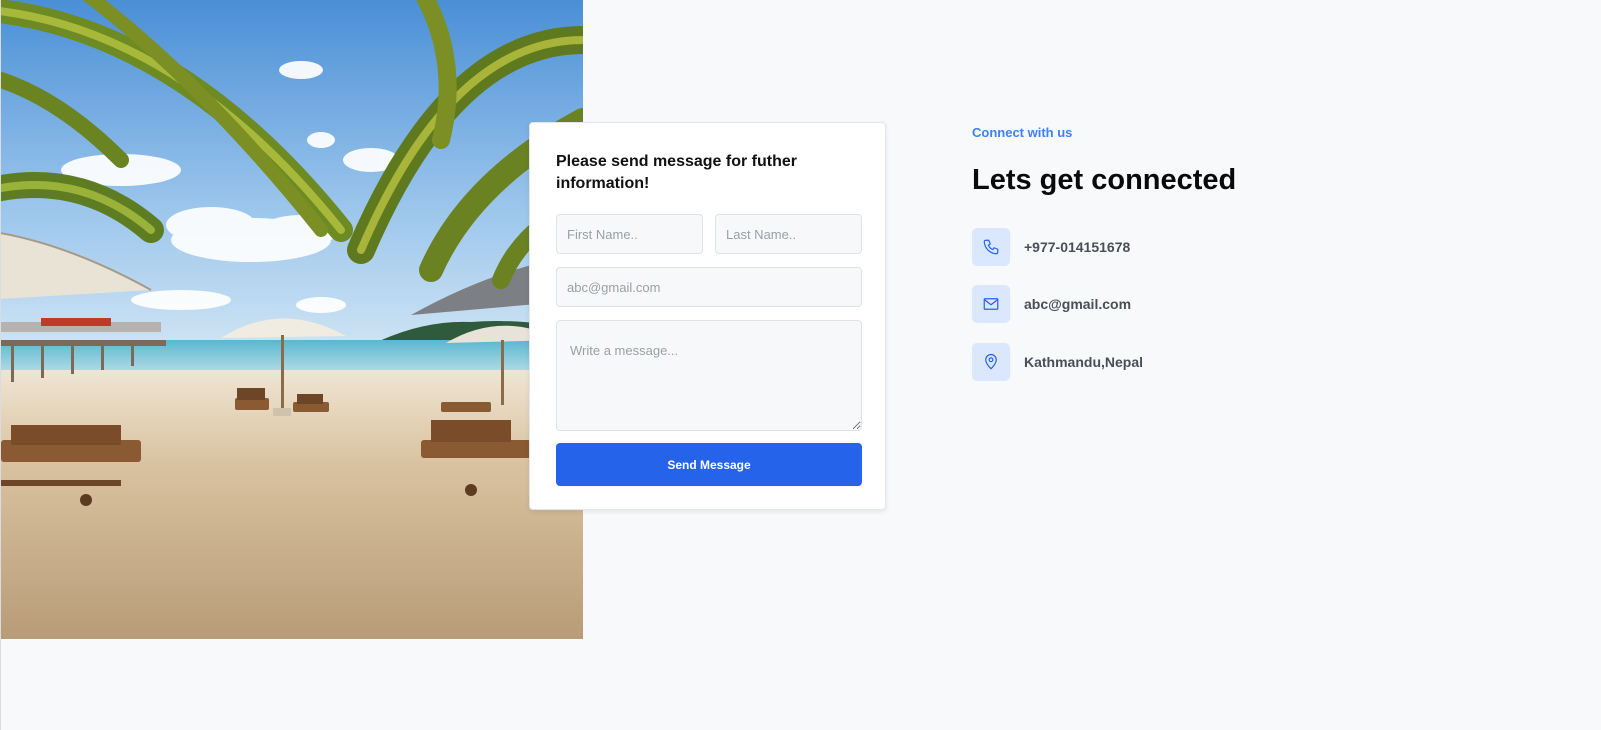 This screenshot has width=1601, height=730. I want to click on message-textarea, so click(709, 375).